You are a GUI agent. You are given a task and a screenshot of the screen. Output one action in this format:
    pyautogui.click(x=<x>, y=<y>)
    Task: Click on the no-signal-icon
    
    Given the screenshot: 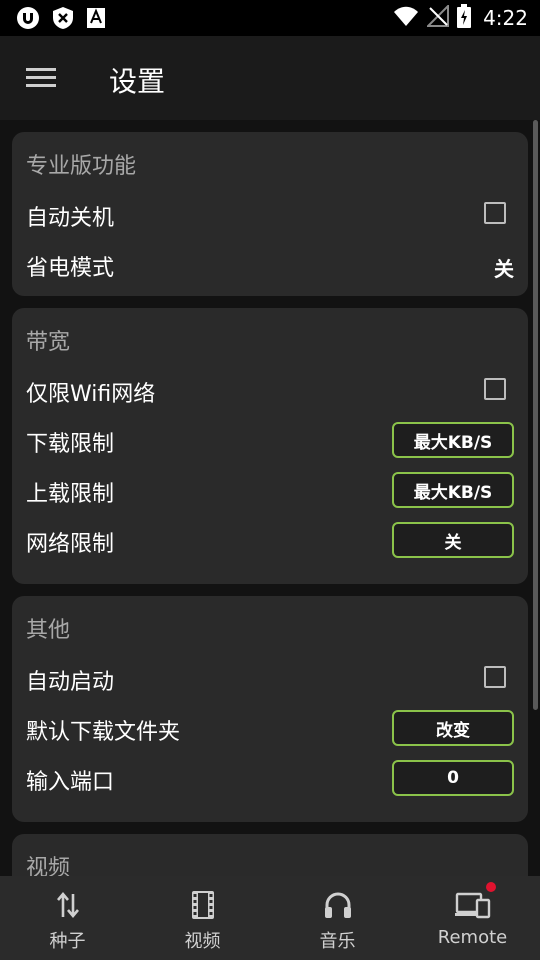 What is the action you would take?
    pyautogui.click(x=437, y=17)
    